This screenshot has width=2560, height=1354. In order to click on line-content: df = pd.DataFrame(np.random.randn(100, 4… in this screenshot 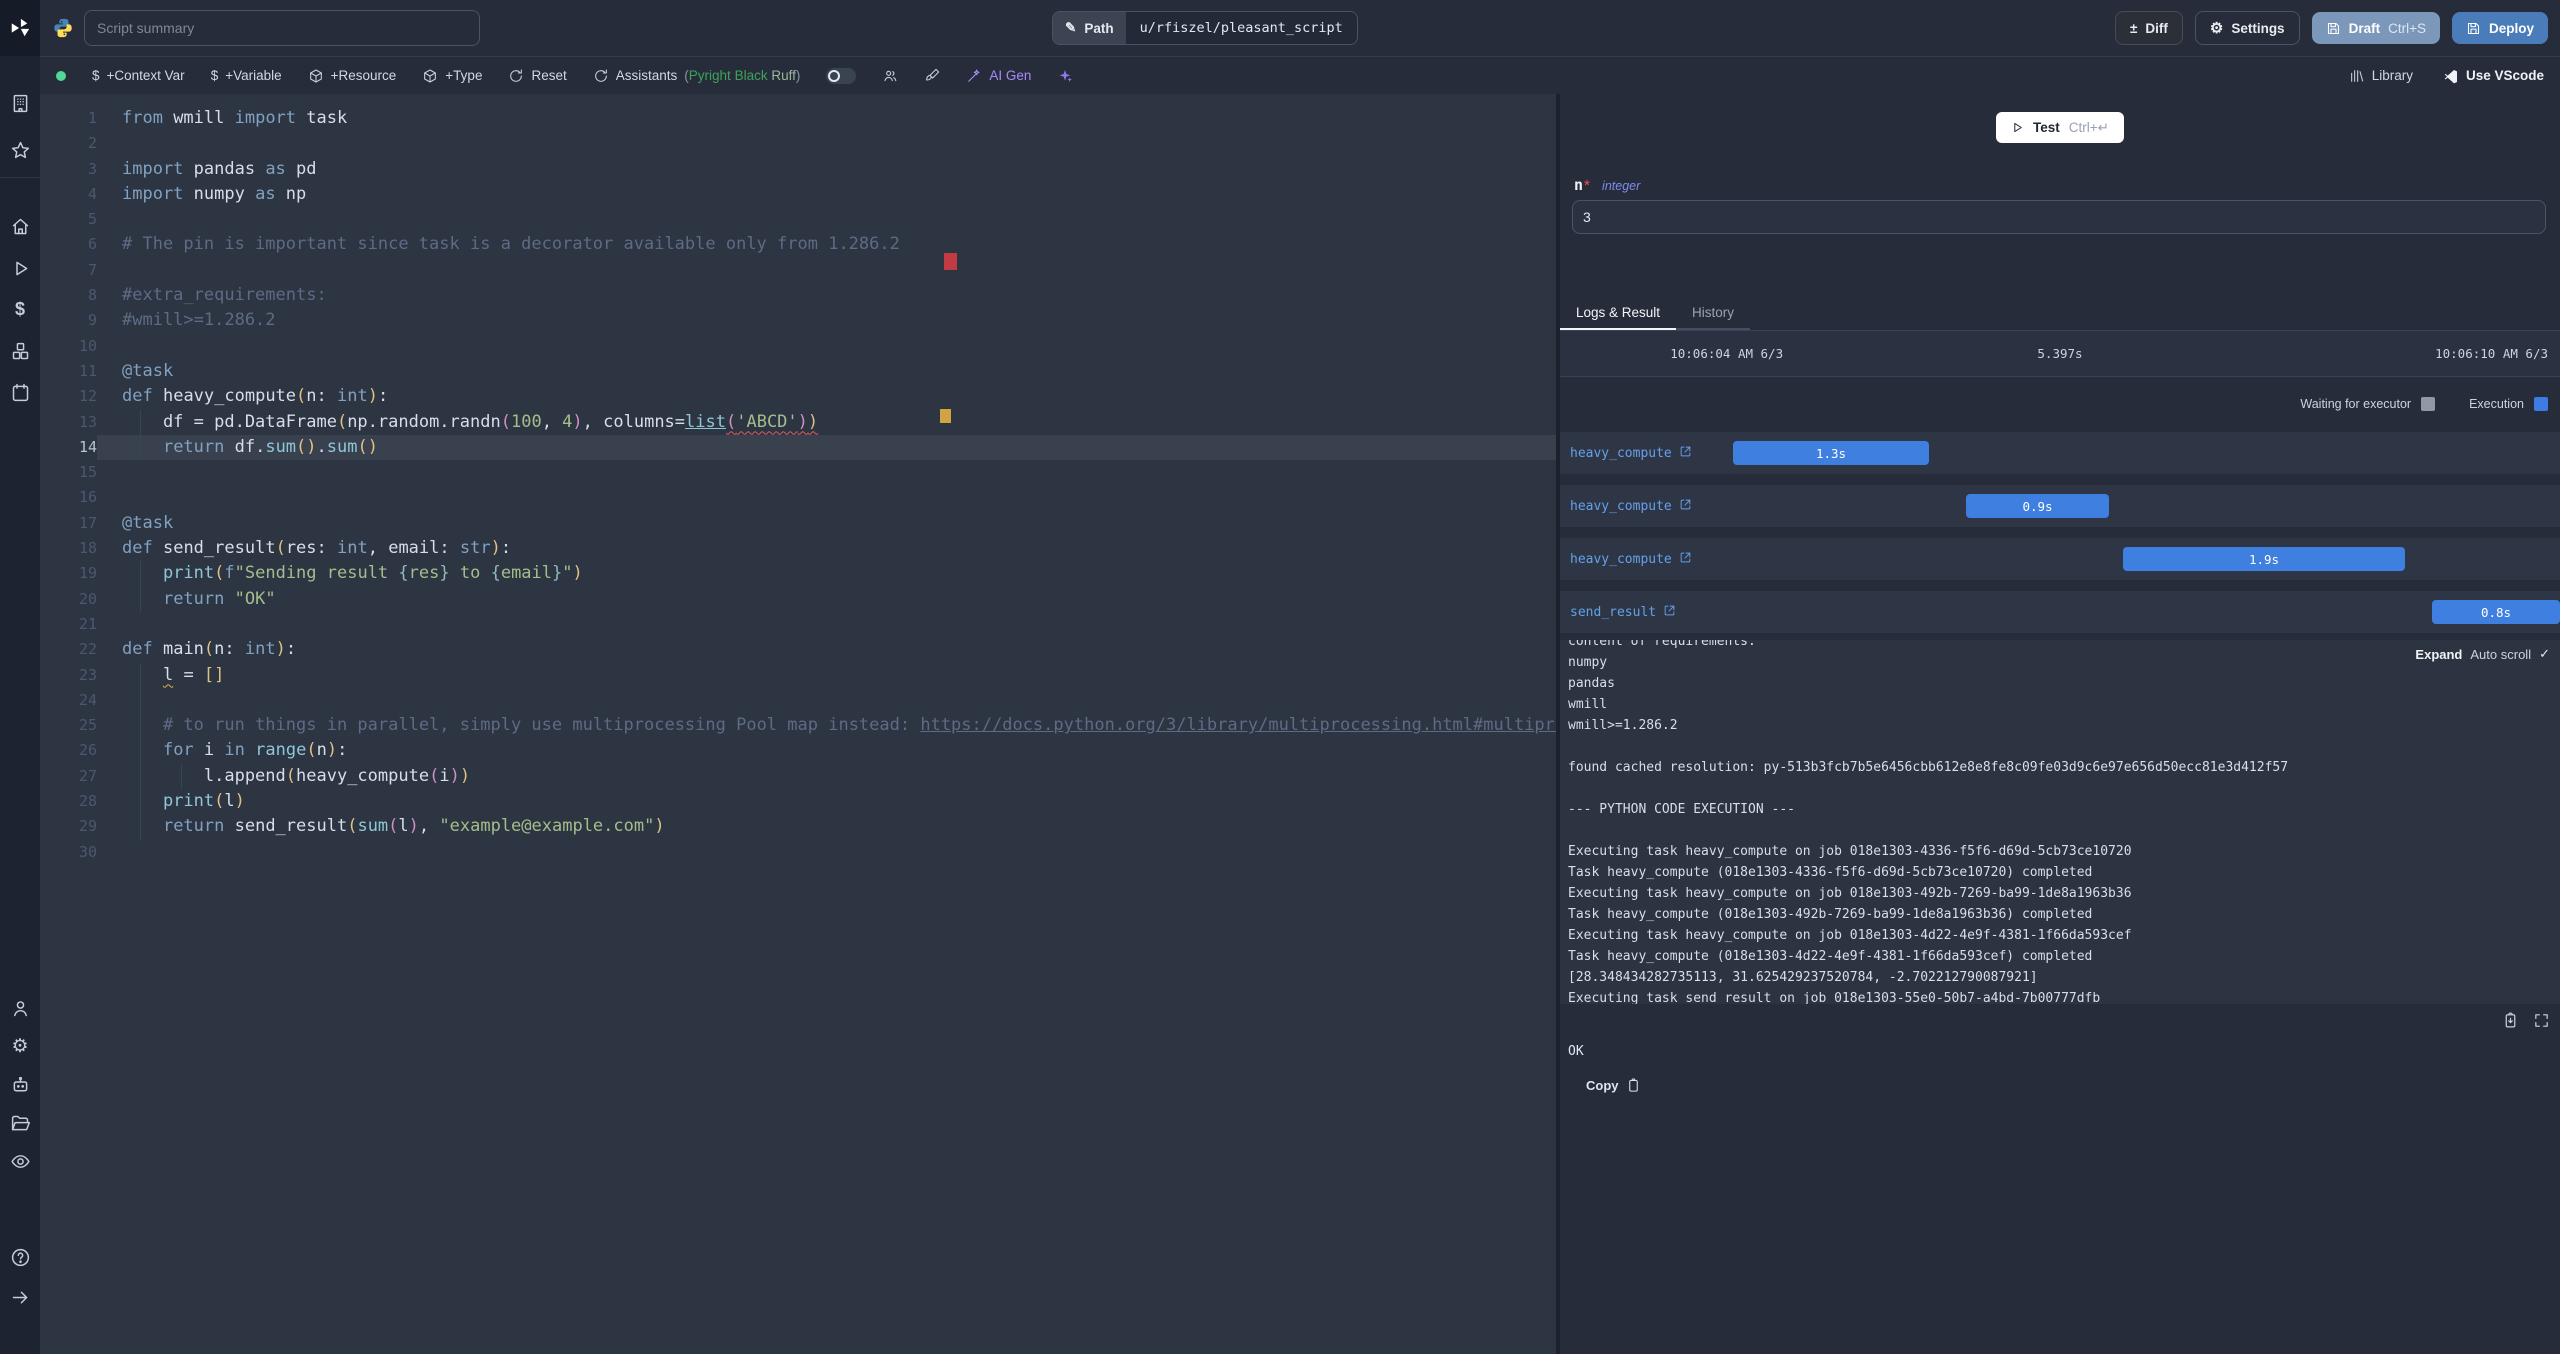, I will do `click(826, 422)`.